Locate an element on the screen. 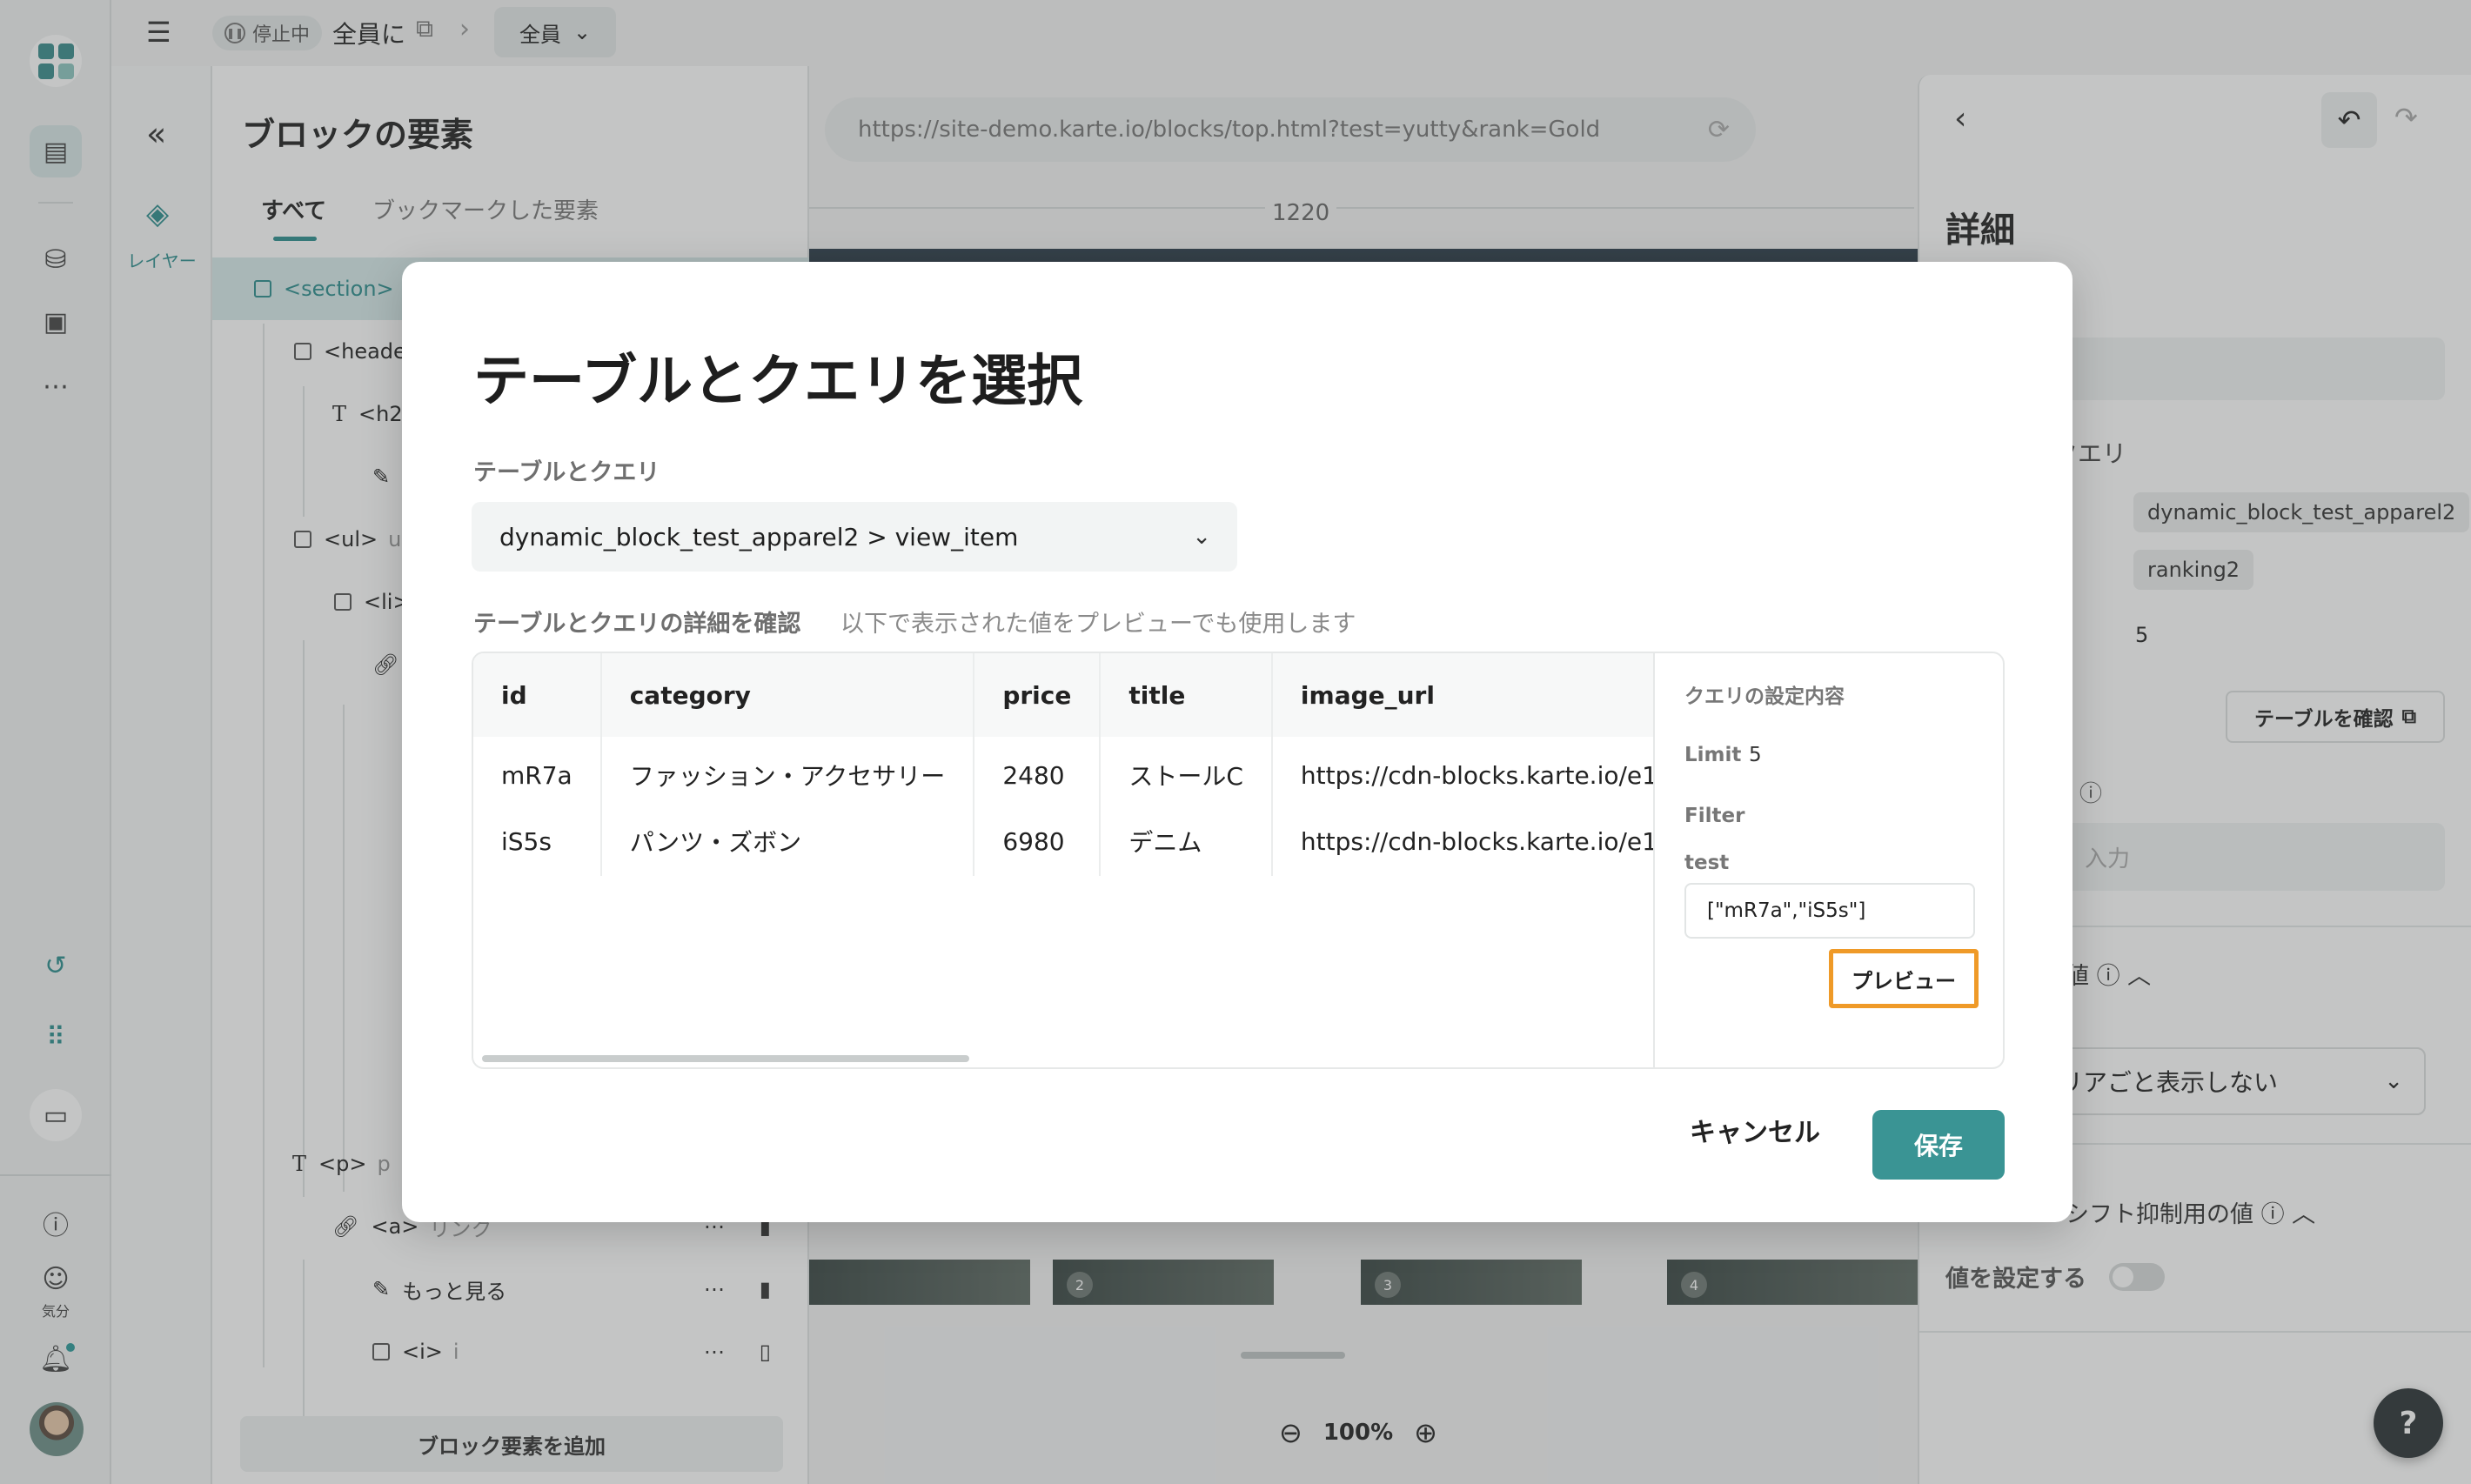 The width and height of the screenshot is (2471, 1484). modal-title: テーブルとクエリを選択 is located at coordinates (778, 382).